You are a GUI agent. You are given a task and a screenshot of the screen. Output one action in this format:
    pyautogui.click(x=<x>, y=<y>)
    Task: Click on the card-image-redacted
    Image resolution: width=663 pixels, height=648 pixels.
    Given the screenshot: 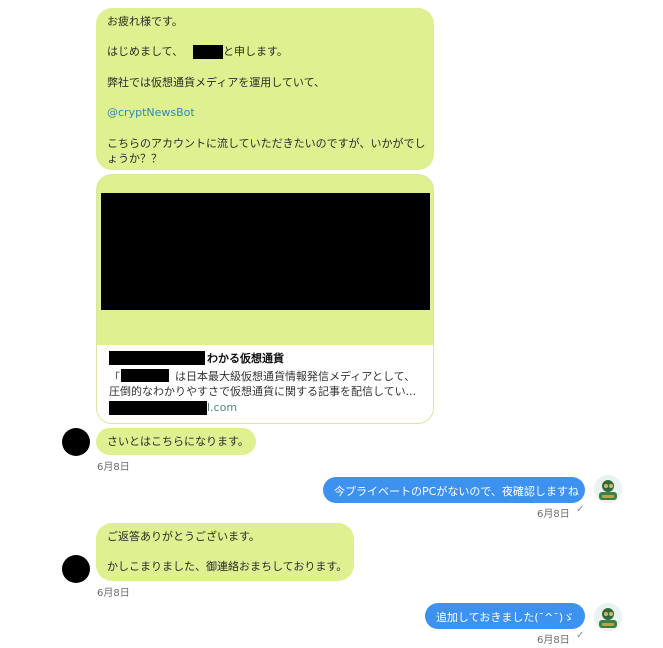 What is the action you would take?
    pyautogui.click(x=265, y=251)
    